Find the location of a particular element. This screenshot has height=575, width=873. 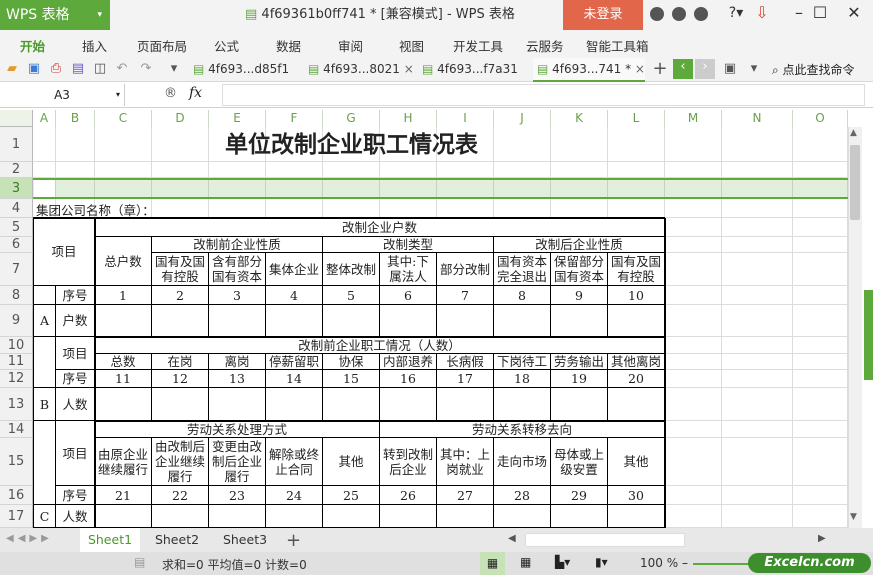

row-header-12: 12 is located at coordinates (16, 379).